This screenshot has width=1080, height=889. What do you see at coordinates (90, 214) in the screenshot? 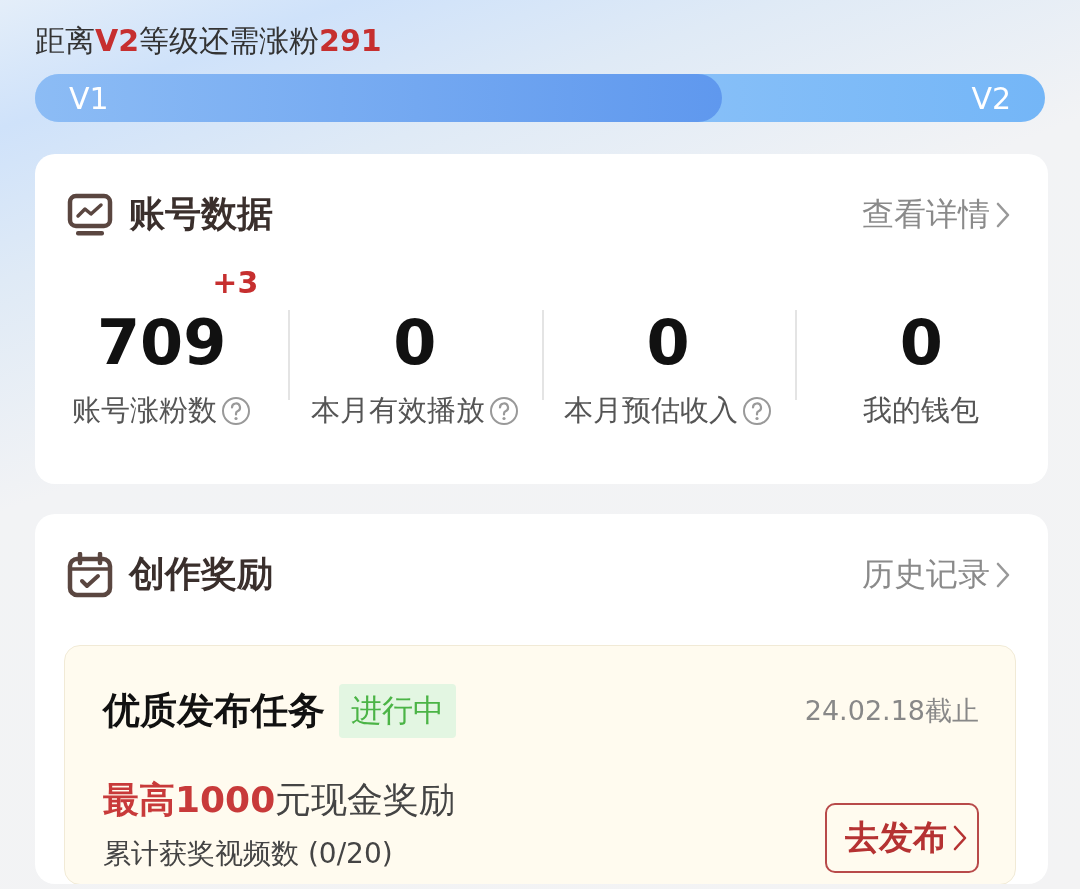
I see `monitor-chart-icon` at bounding box center [90, 214].